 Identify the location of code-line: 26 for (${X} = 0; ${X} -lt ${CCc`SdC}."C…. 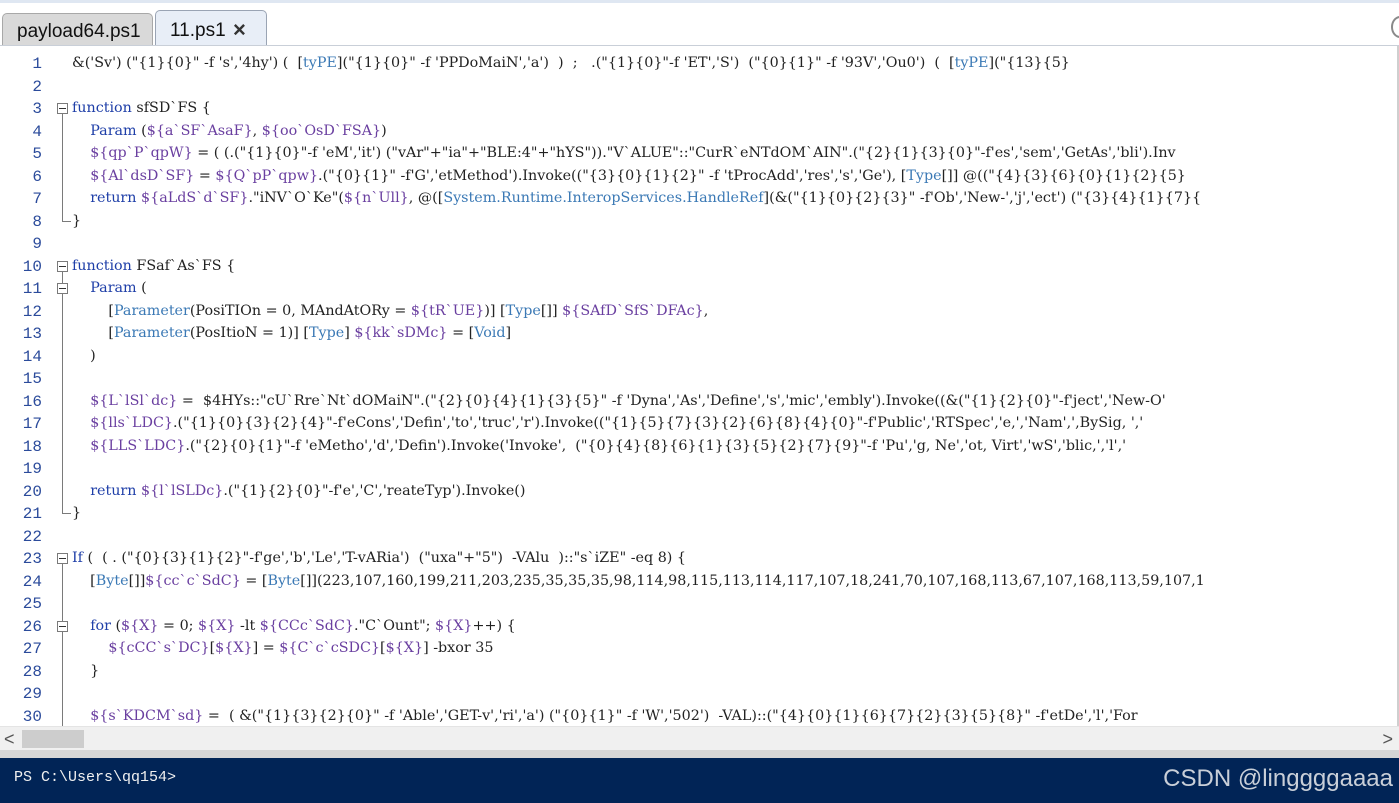
(699, 626).